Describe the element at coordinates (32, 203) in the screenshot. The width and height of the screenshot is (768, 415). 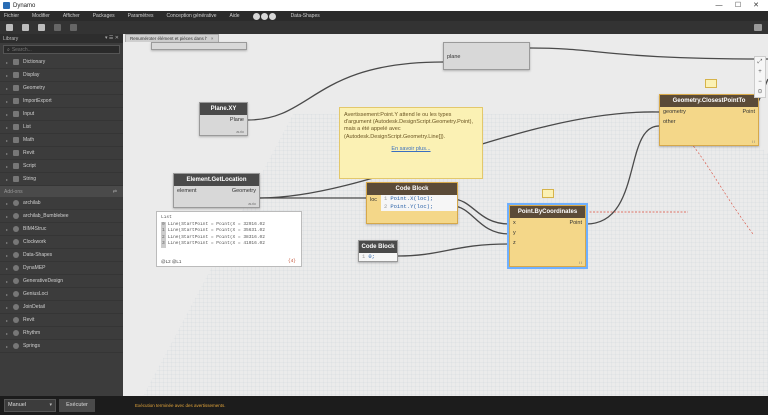
I see `package-item-label: archilab` at that location.